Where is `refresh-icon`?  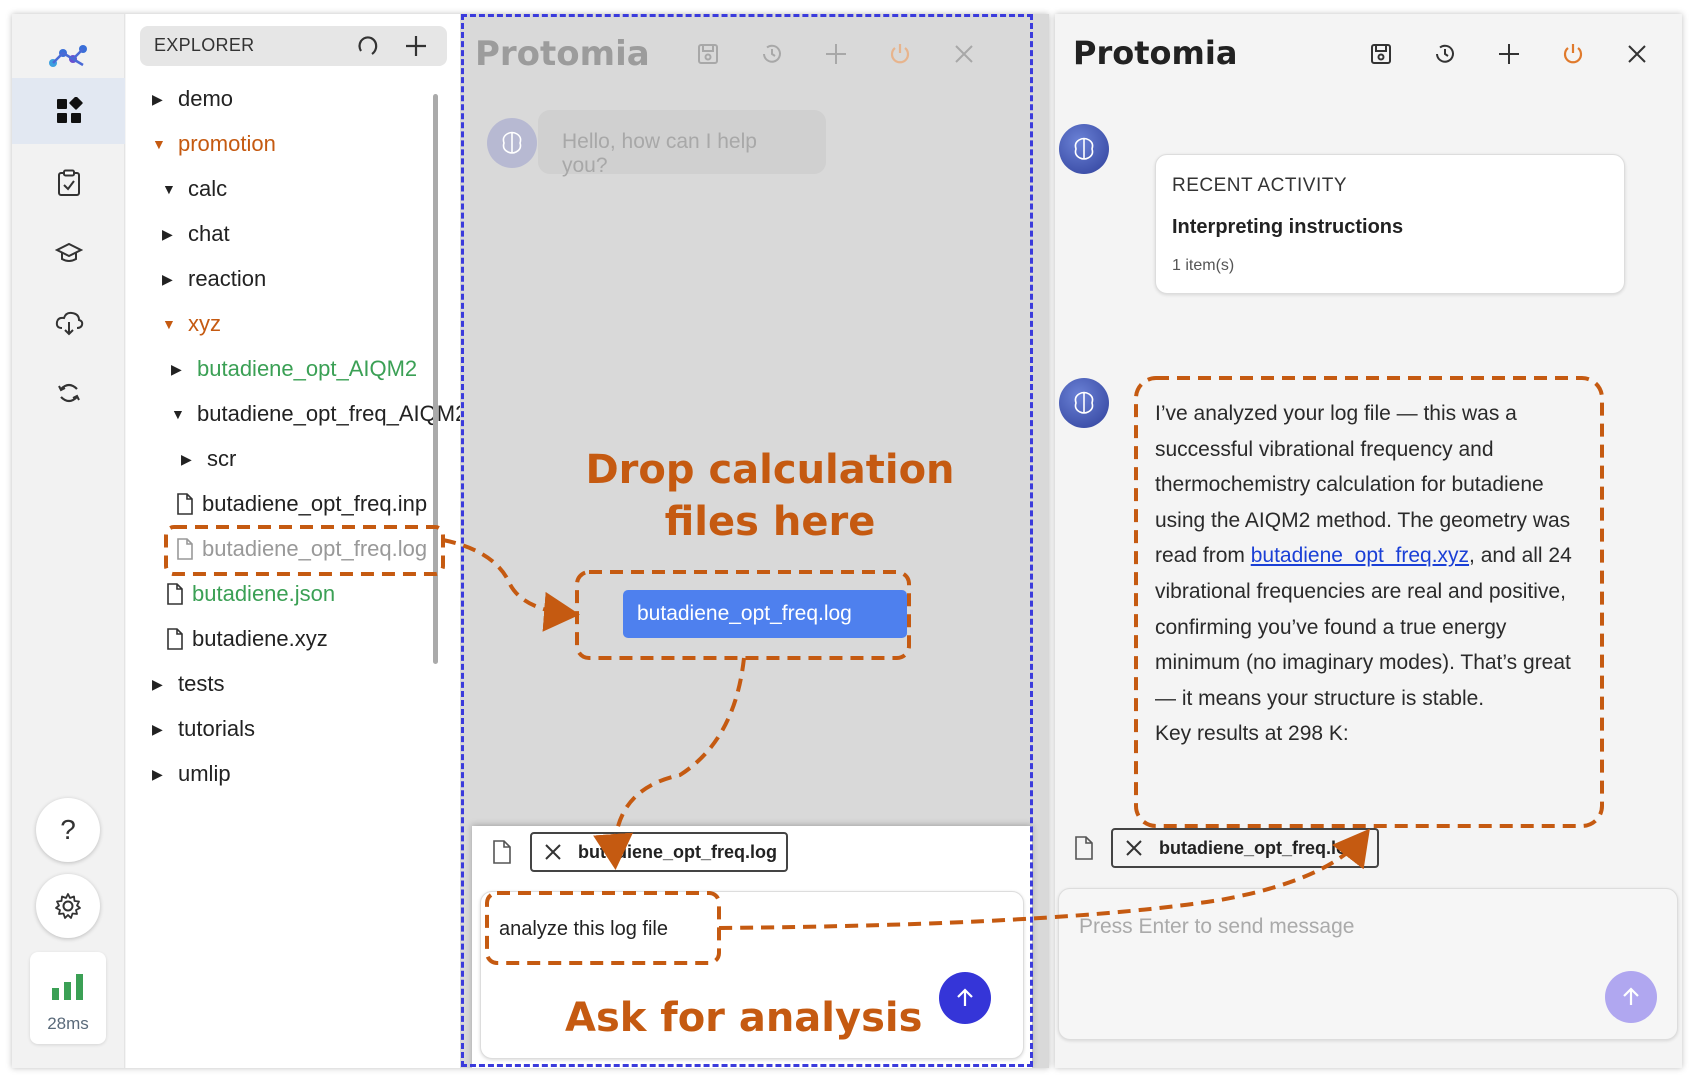
refresh-icon is located at coordinates (368, 46).